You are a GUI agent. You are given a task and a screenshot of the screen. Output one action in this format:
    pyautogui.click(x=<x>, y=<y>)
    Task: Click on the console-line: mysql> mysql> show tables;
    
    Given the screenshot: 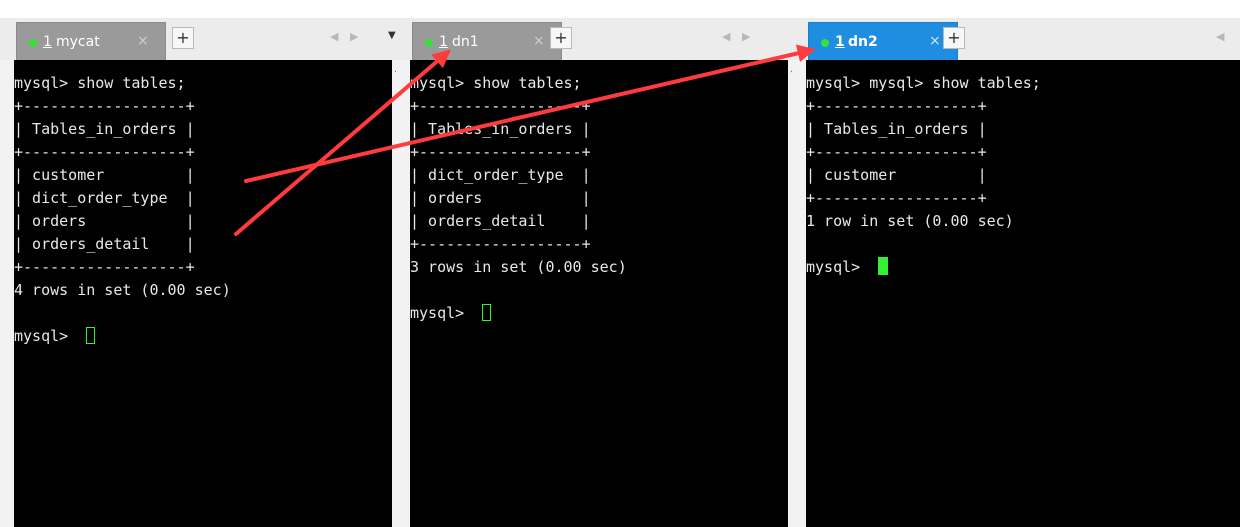 What is the action you would take?
    pyautogui.click(x=923, y=83)
    